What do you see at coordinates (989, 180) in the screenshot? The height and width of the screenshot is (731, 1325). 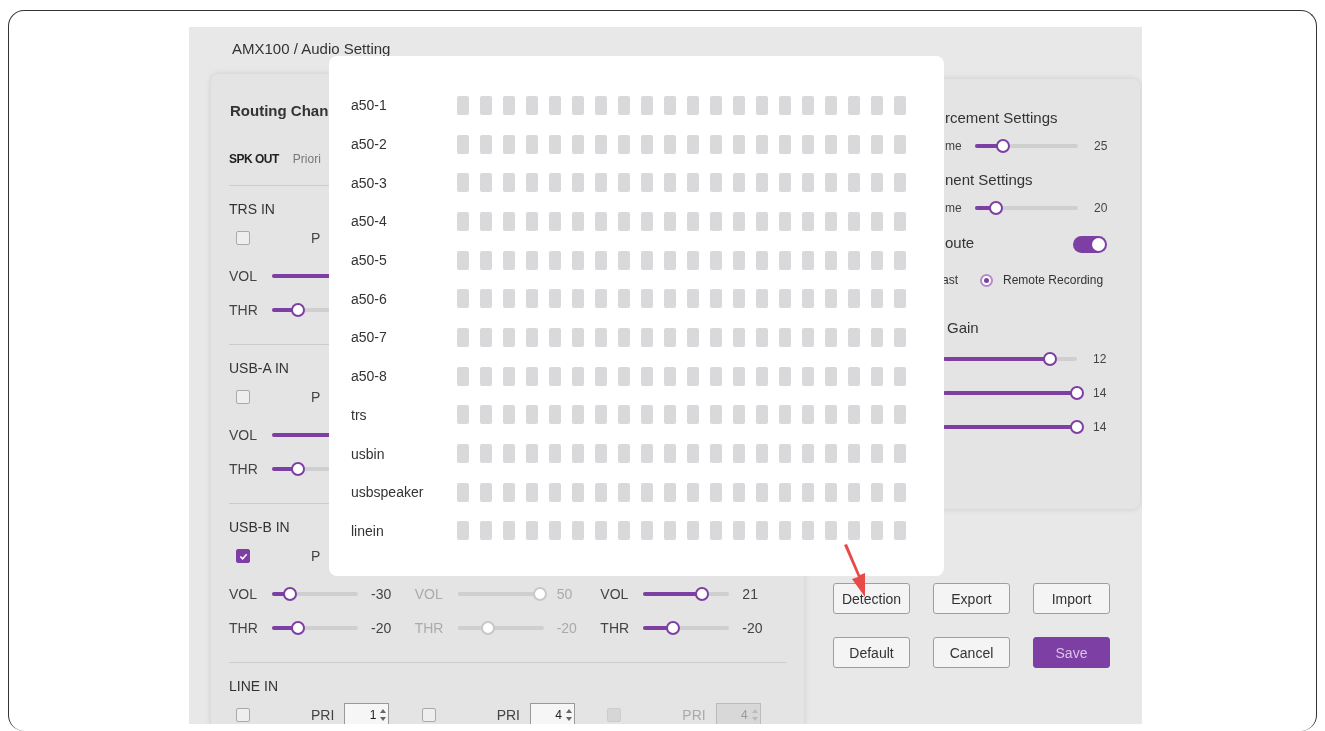 I see `group-title: nent Settings` at bounding box center [989, 180].